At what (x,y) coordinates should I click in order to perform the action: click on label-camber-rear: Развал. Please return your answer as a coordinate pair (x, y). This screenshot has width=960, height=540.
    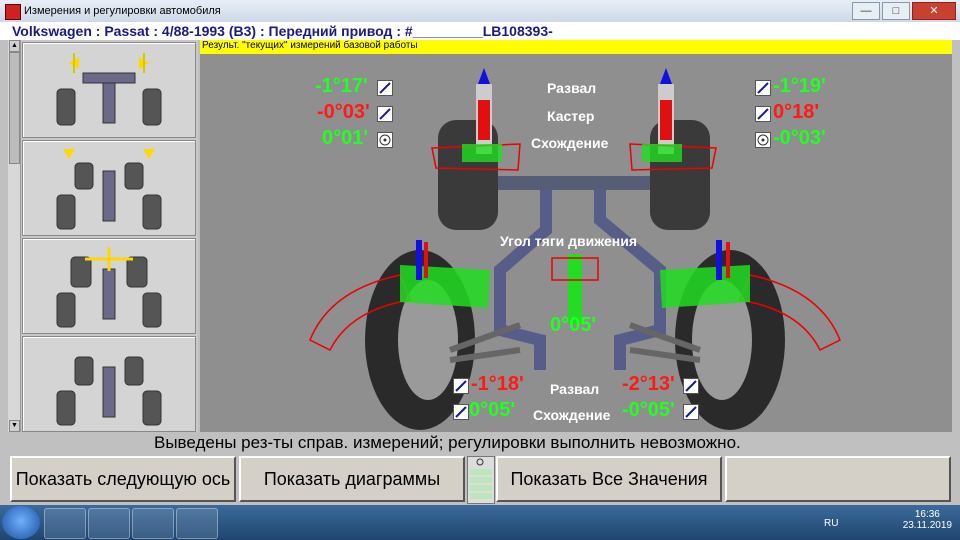
    Looking at the image, I should click on (575, 389).